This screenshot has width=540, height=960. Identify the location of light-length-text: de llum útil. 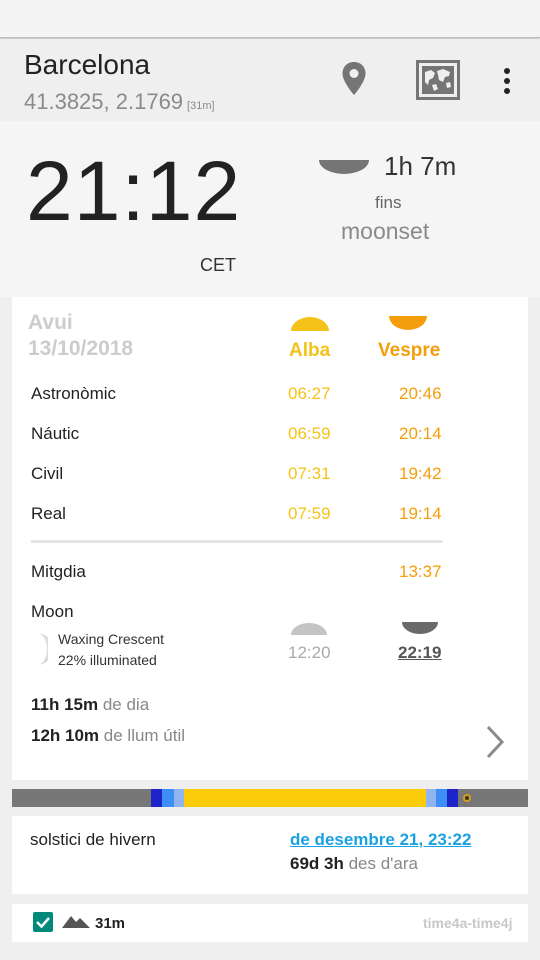
(144, 735).